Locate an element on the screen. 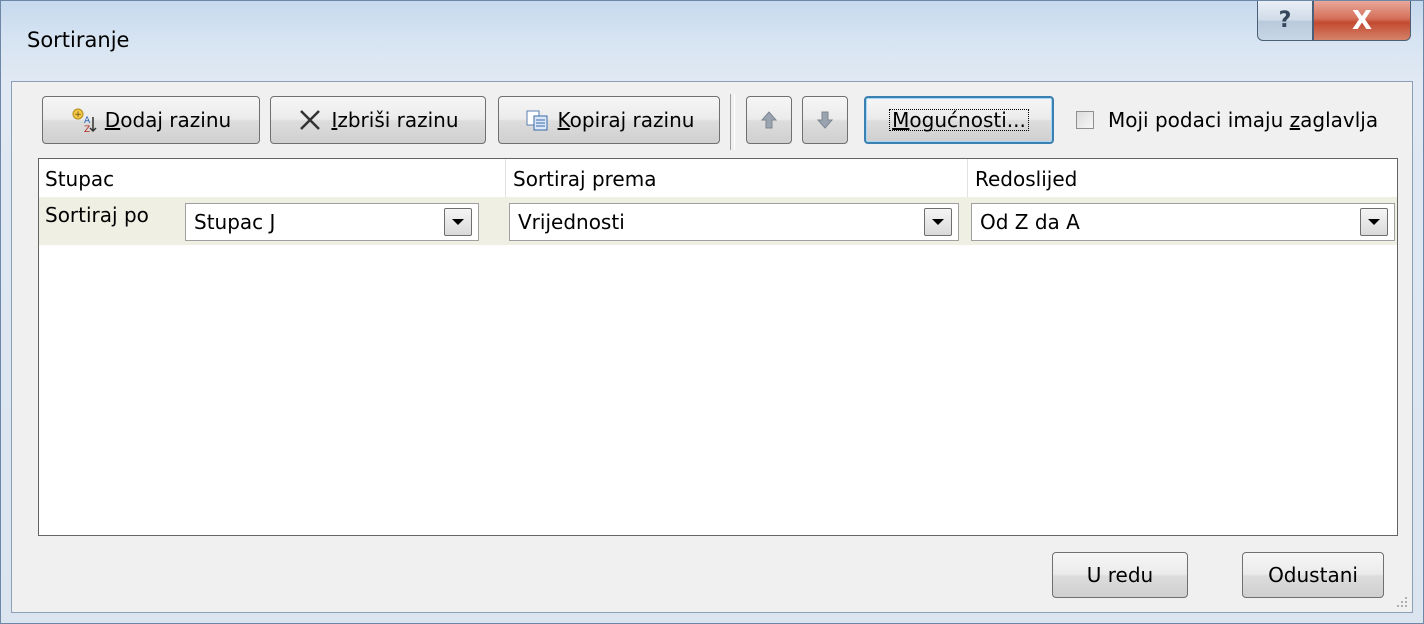 The height and width of the screenshot is (624, 1424). delete-x-icon is located at coordinates (310, 120).